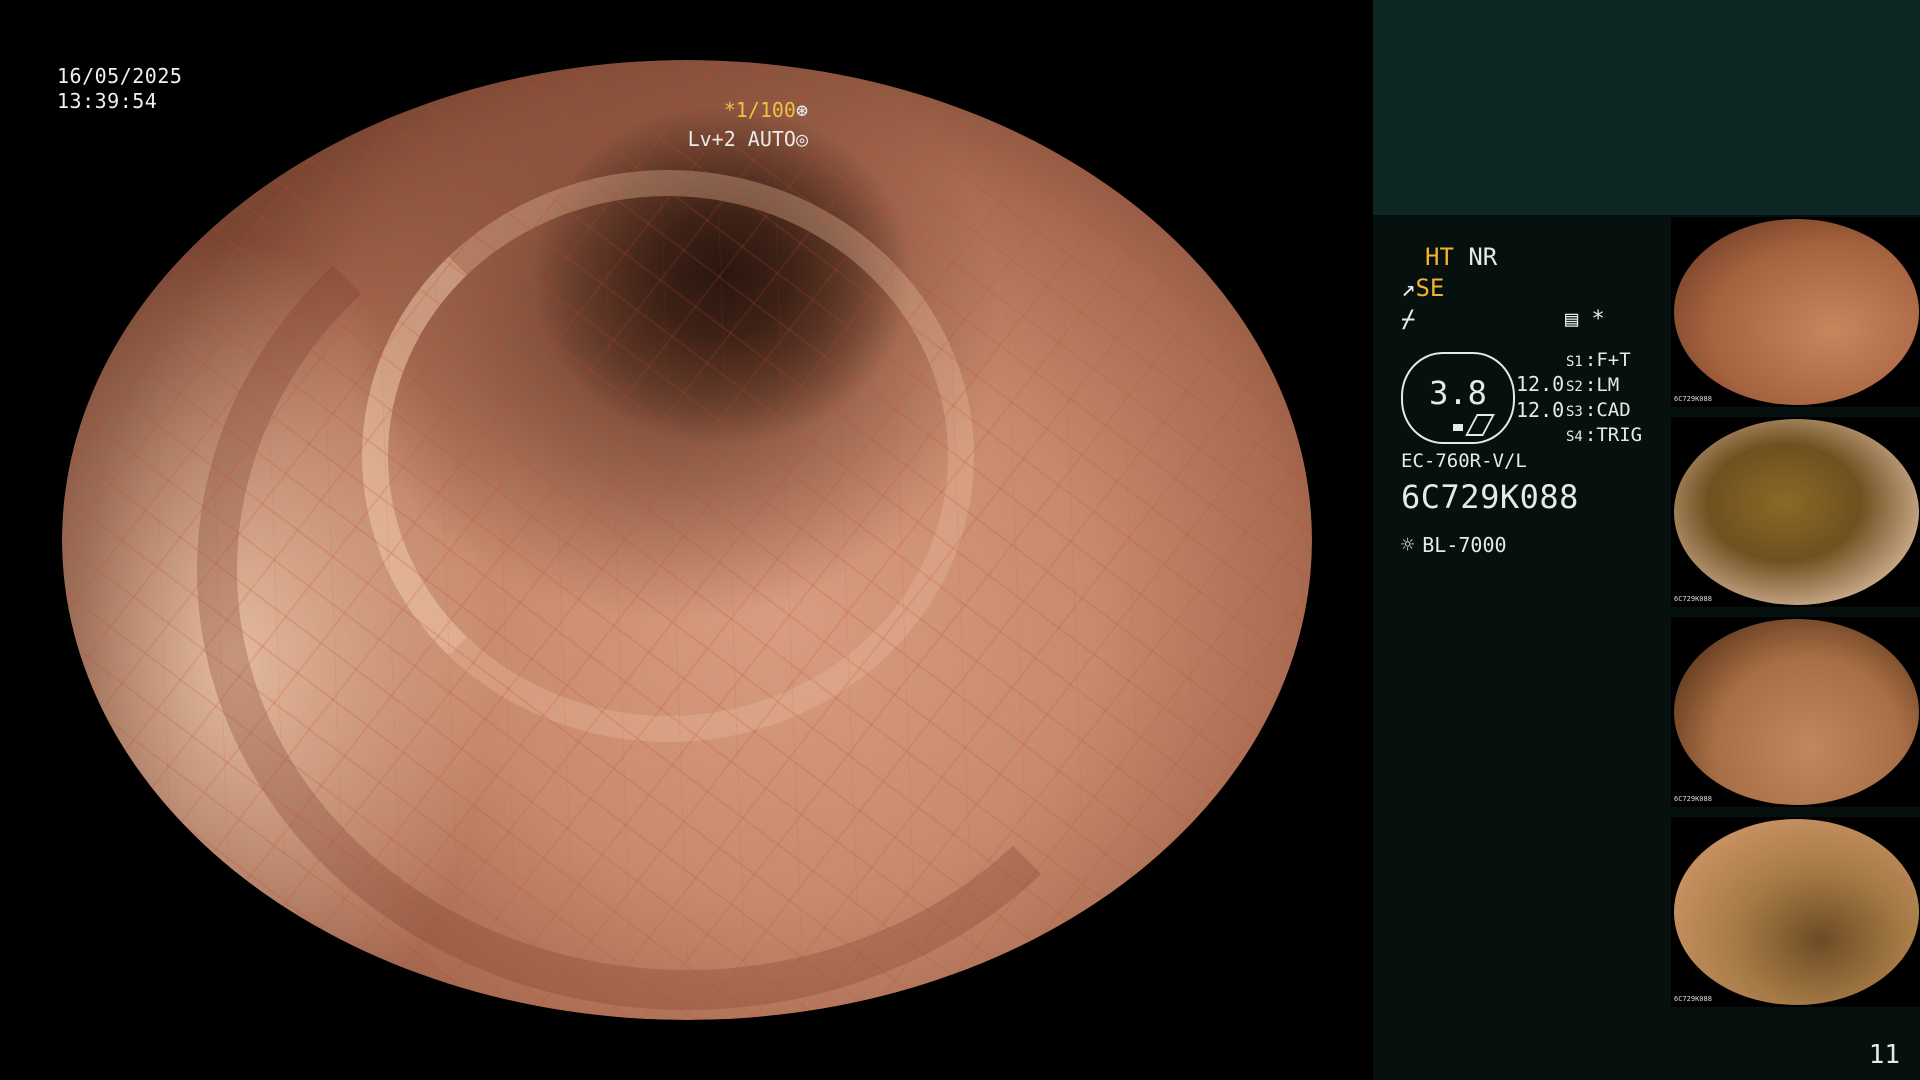 The height and width of the screenshot is (1080, 1920). I want to click on page-number: 11, so click(1884, 1055).